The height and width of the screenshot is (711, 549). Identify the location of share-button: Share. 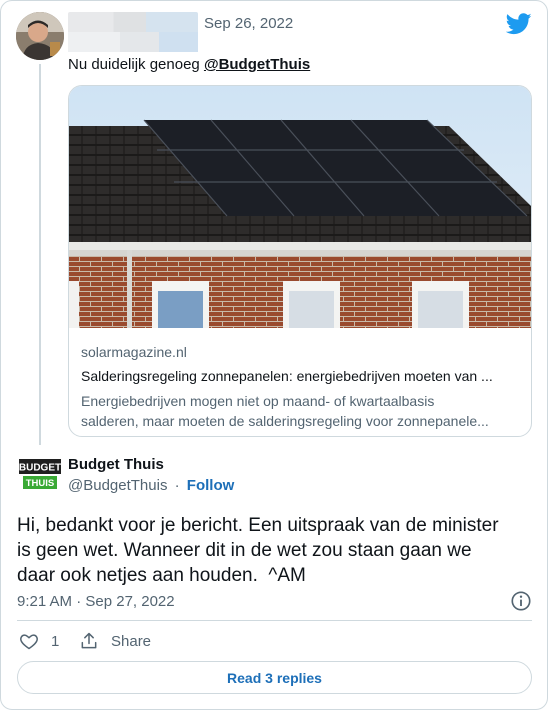
(115, 641).